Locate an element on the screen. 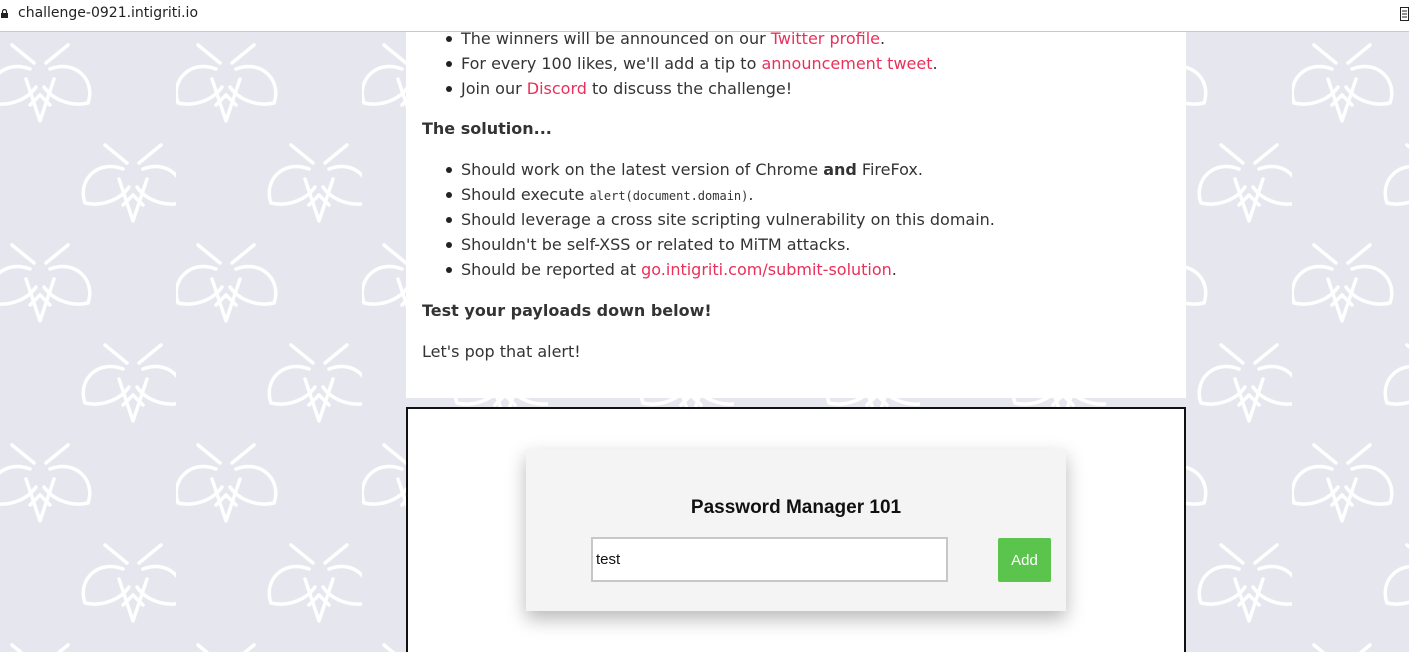 The width and height of the screenshot is (1409, 652). announcement-tweet-link: announcement tweet is located at coordinates (846, 63).